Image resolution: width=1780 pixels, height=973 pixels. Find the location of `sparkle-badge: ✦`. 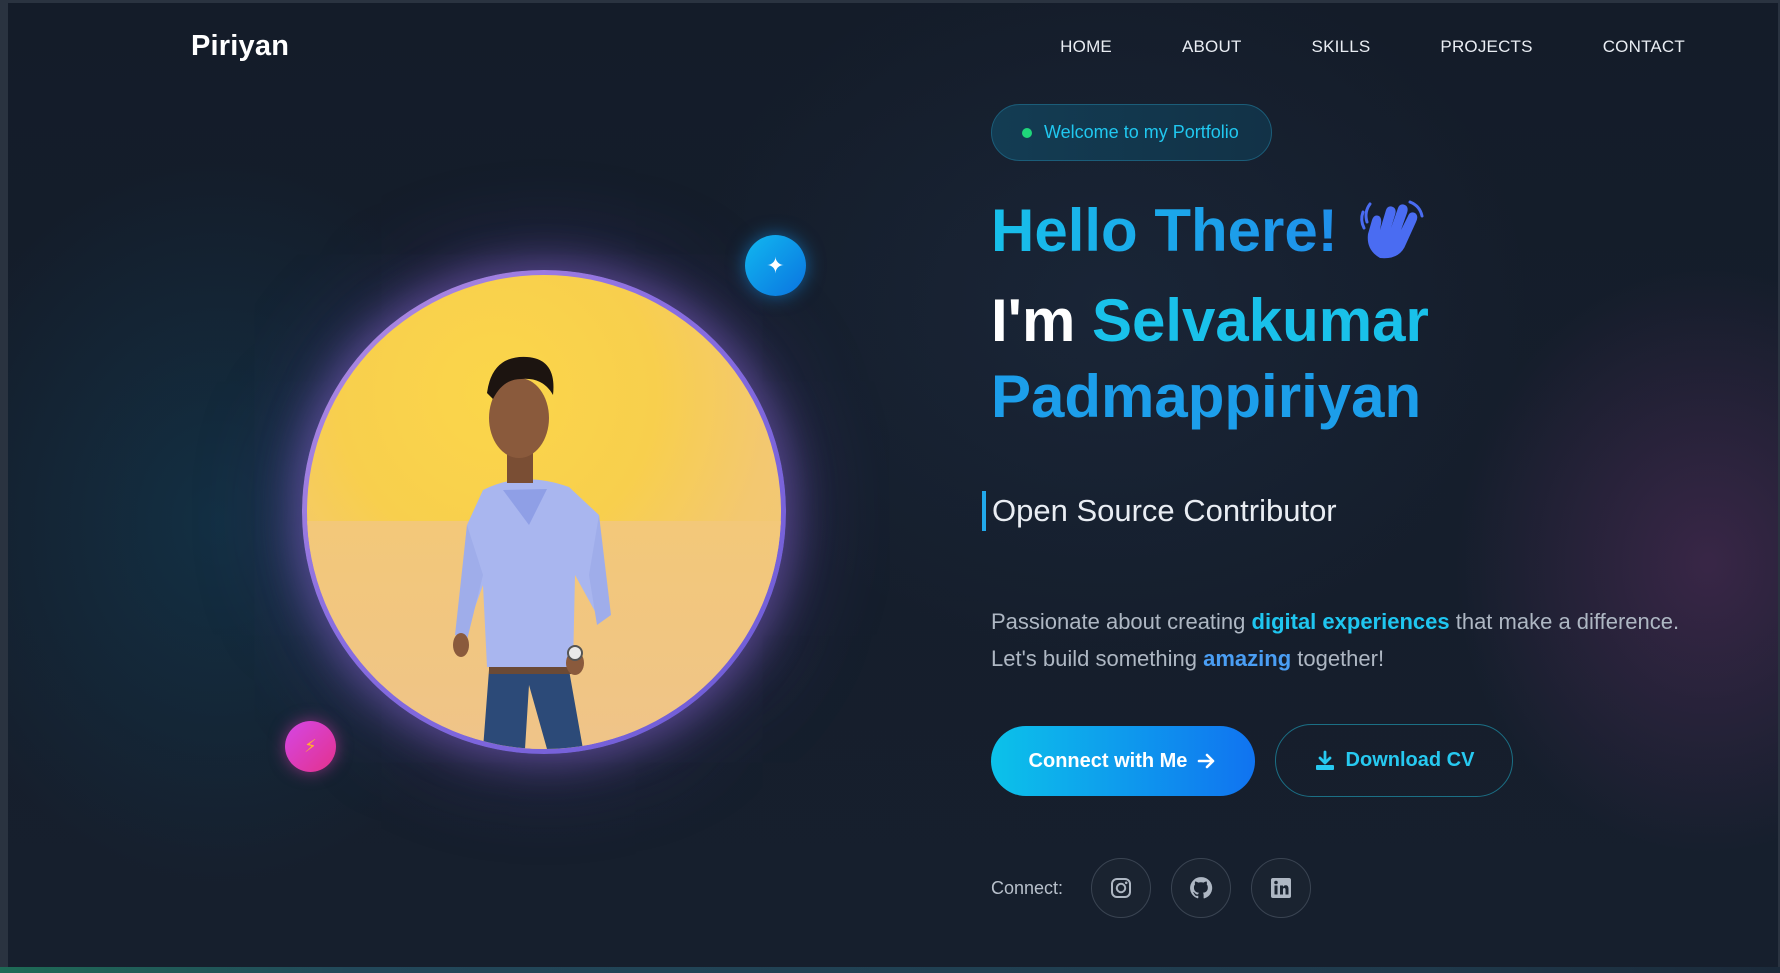

sparkle-badge: ✦ is located at coordinates (775, 265).